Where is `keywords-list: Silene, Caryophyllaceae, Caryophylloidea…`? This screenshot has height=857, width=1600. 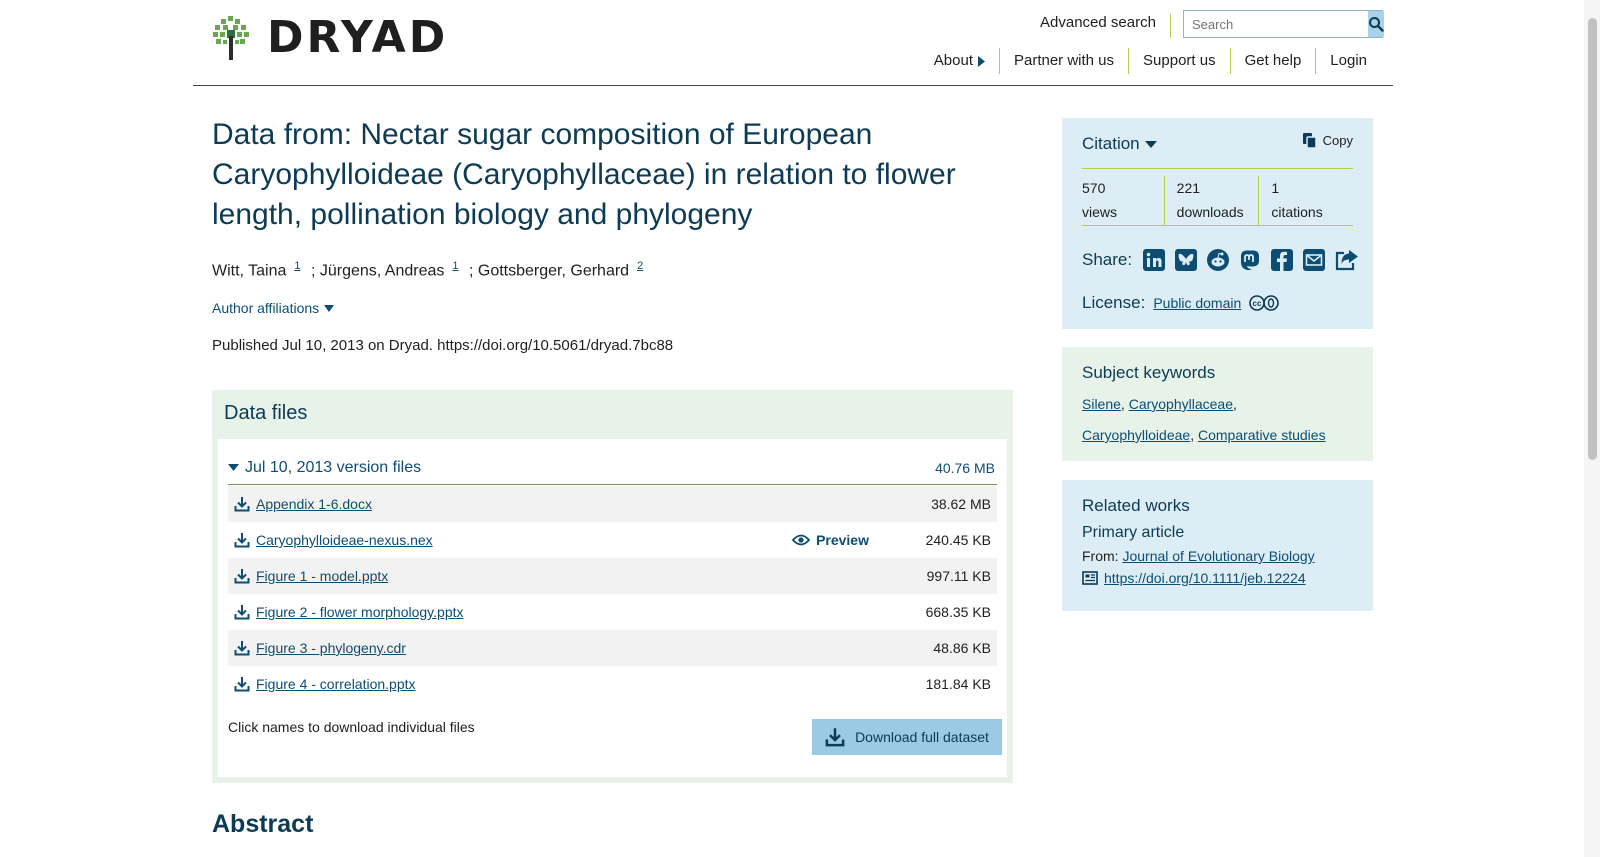 keywords-list: Silene, Caryophyllaceae, Caryophylloidea… is located at coordinates (1204, 419).